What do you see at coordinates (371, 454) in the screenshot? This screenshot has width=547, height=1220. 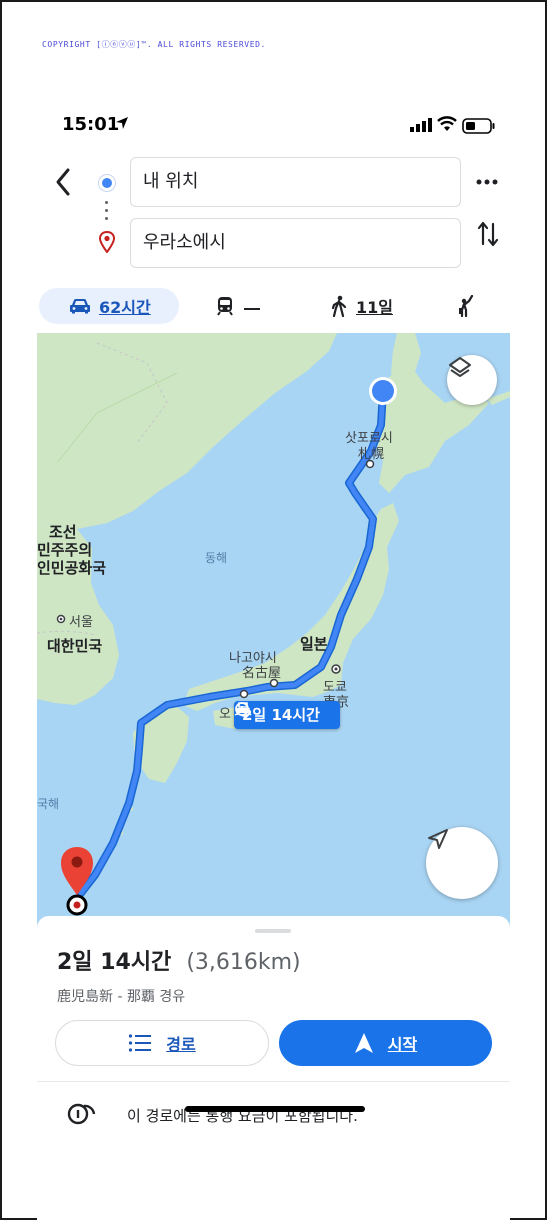 I see `map-label-sapporo-ja: 札幌` at bounding box center [371, 454].